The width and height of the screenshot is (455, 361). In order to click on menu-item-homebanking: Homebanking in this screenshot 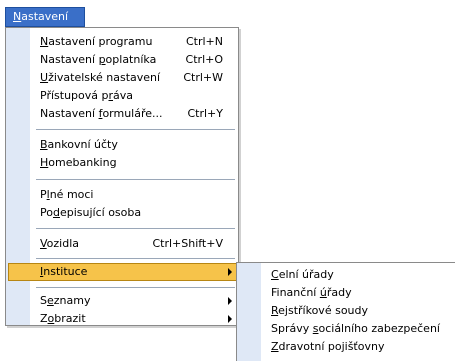, I will do `click(122, 163)`.